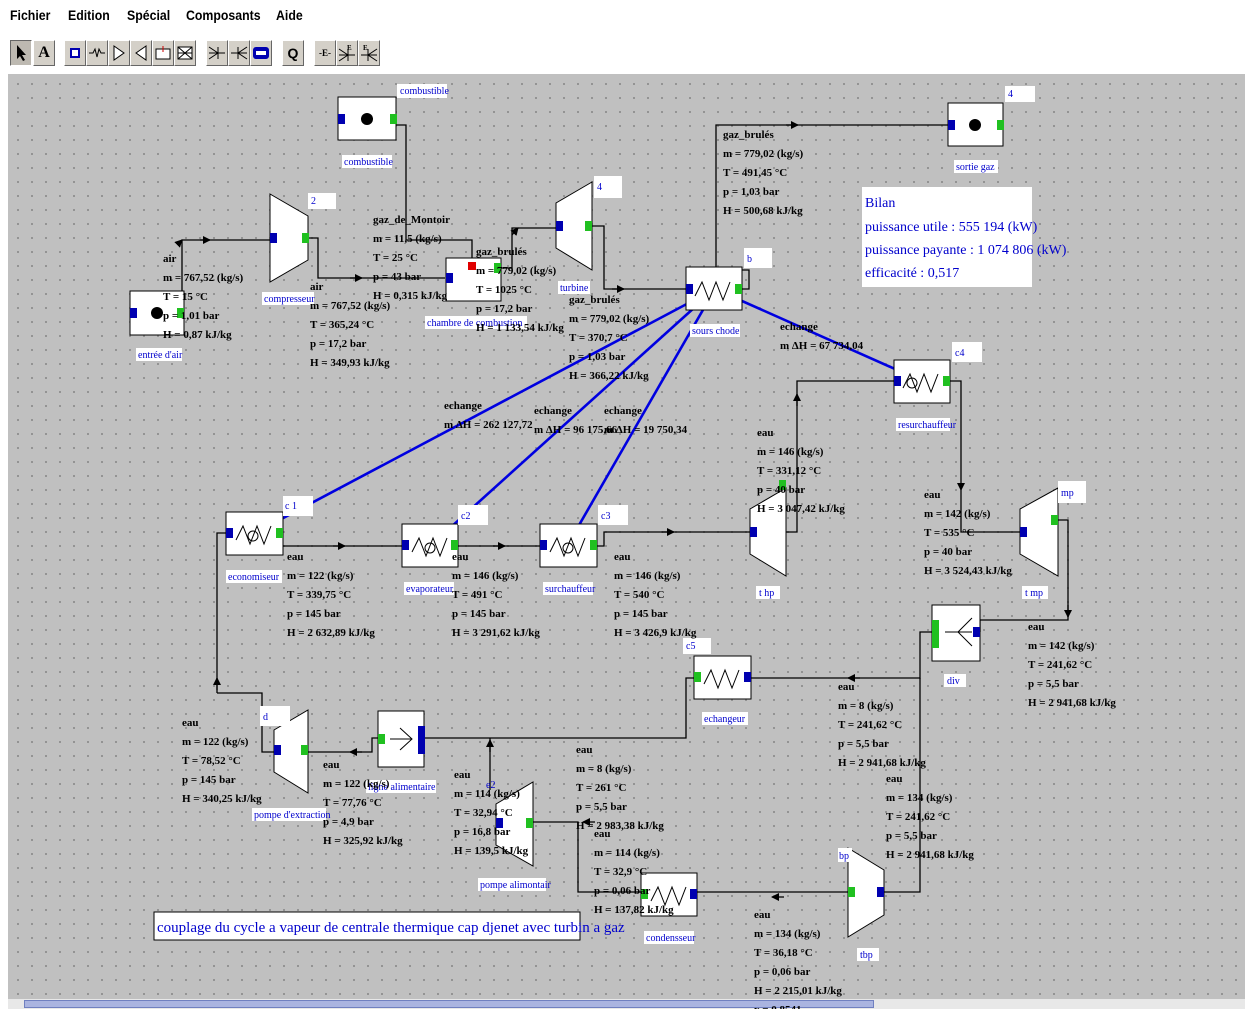 The height and width of the screenshot is (1009, 1245). Describe the element at coordinates (622, 891) in the screenshot. I see `label-s-cond-out-line-3: p = 0,06 bar` at that location.